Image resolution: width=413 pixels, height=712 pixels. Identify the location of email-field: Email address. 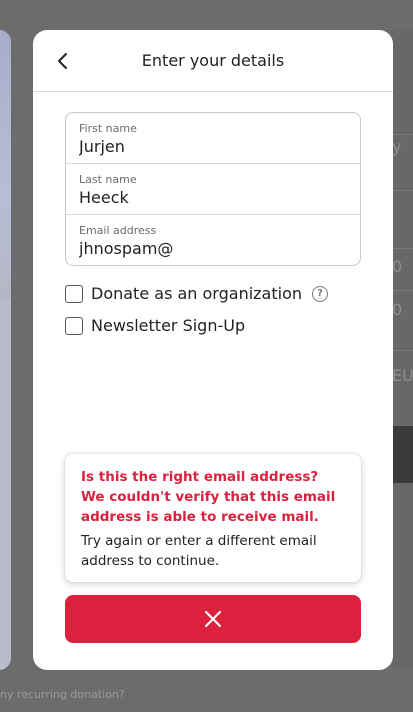
(213, 240).